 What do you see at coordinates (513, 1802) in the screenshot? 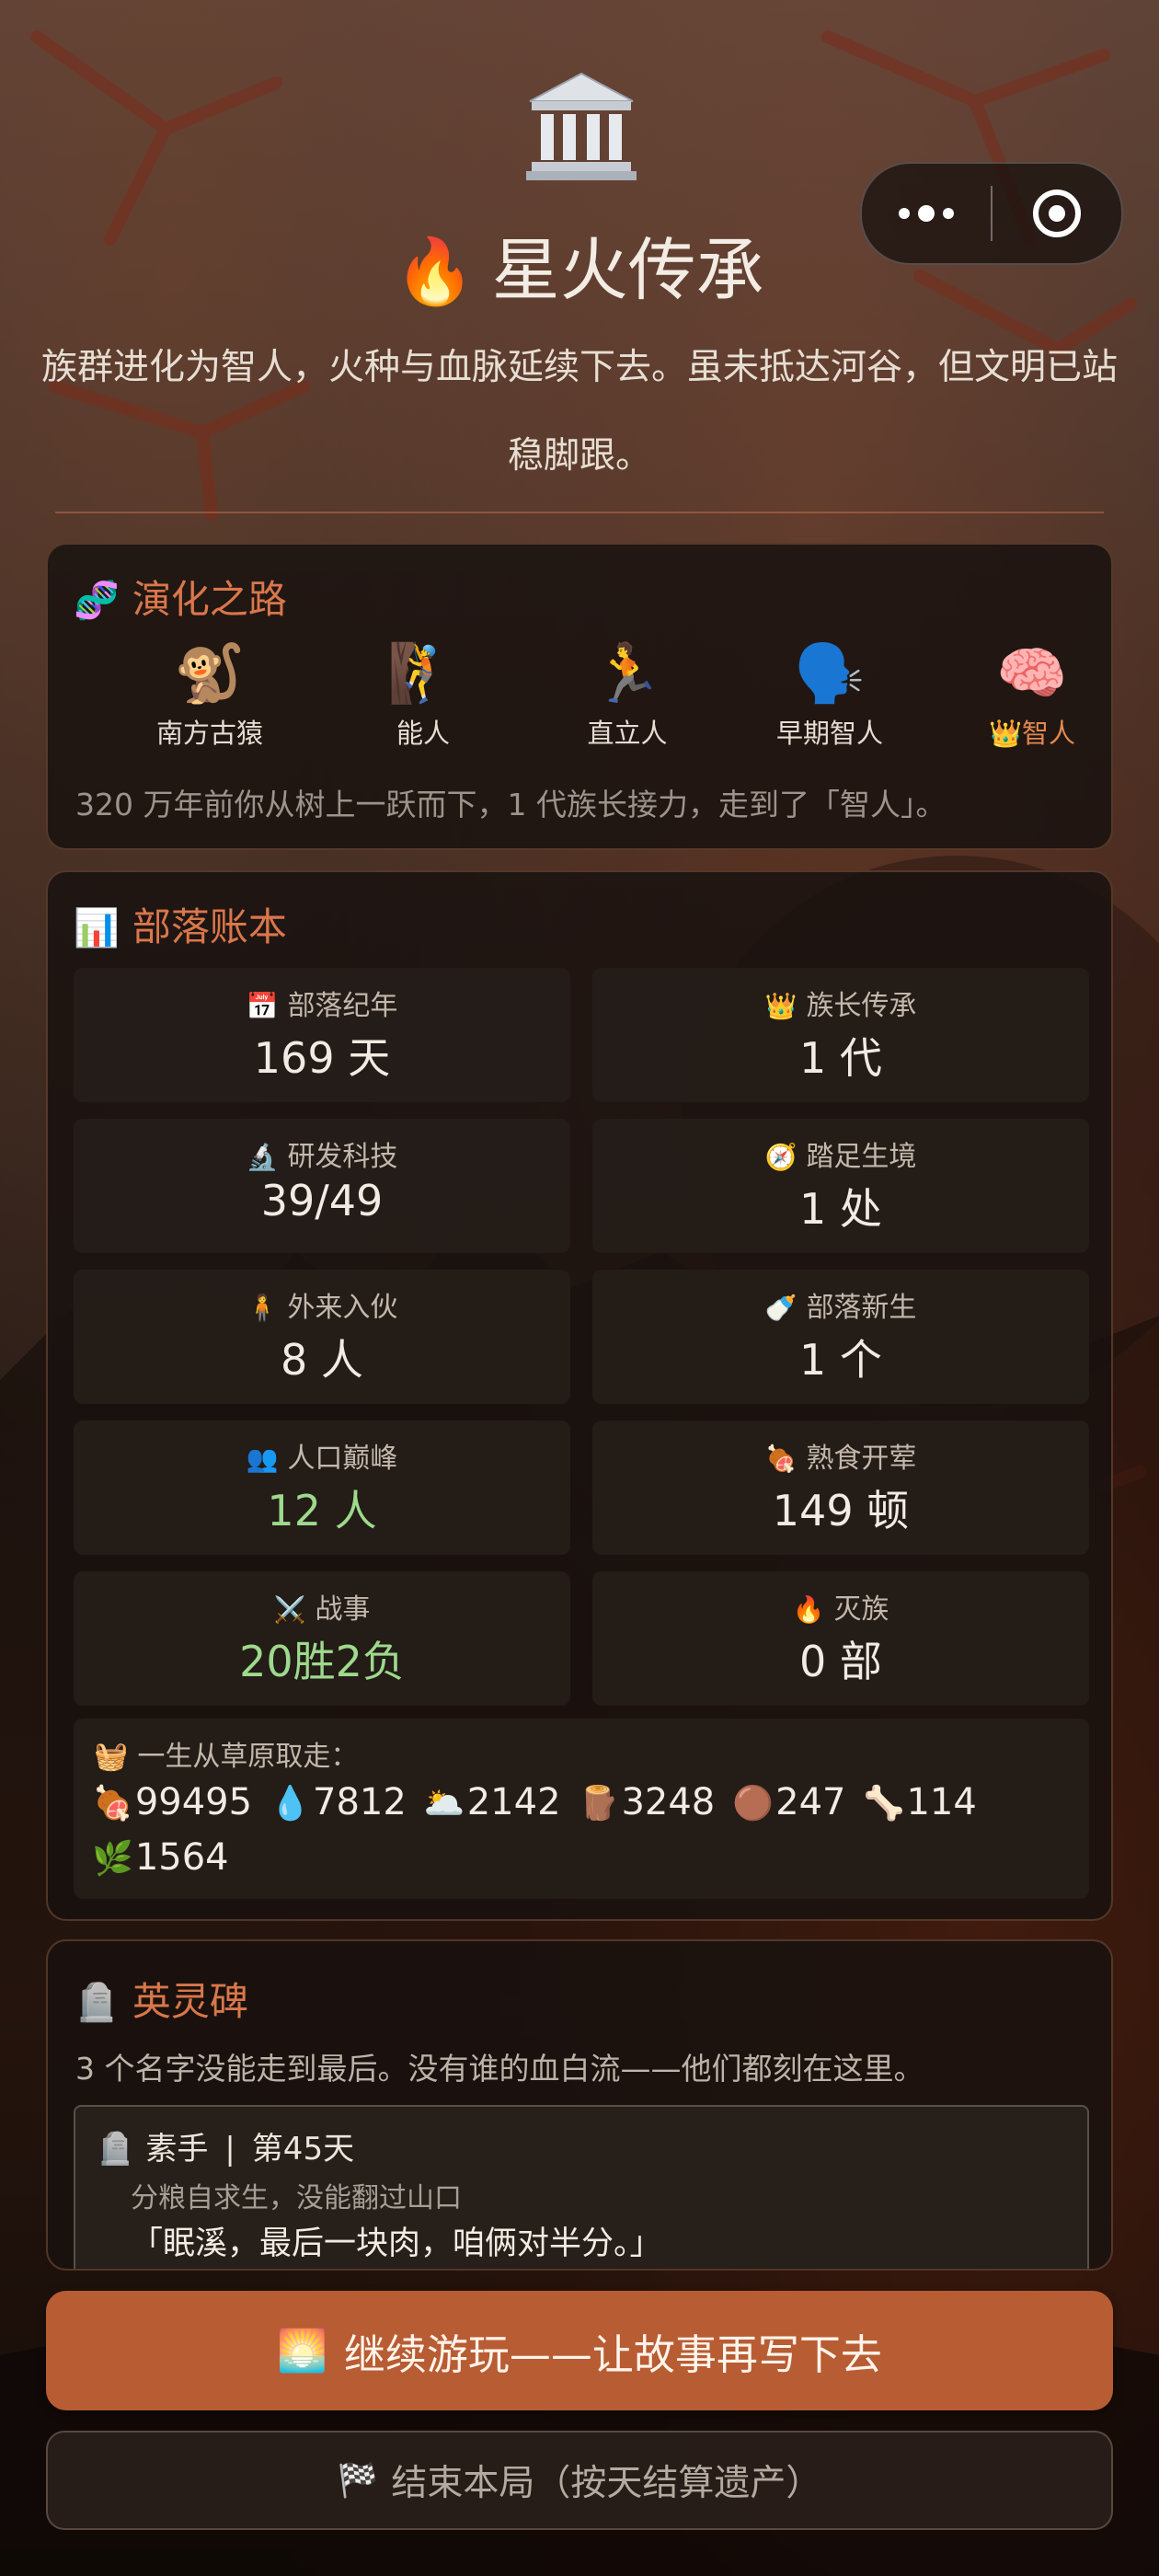
I see `resource-value: 2142` at bounding box center [513, 1802].